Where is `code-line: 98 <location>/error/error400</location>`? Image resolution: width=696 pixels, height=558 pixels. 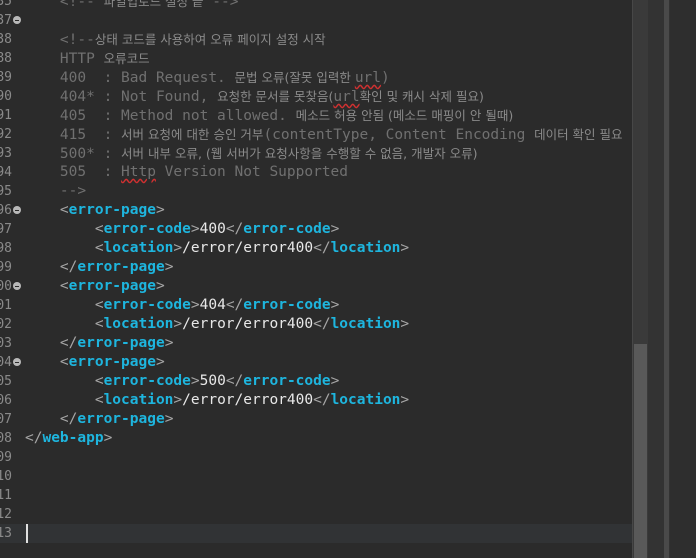 code-line: 98 <location>/error/error400</location> is located at coordinates (316, 248).